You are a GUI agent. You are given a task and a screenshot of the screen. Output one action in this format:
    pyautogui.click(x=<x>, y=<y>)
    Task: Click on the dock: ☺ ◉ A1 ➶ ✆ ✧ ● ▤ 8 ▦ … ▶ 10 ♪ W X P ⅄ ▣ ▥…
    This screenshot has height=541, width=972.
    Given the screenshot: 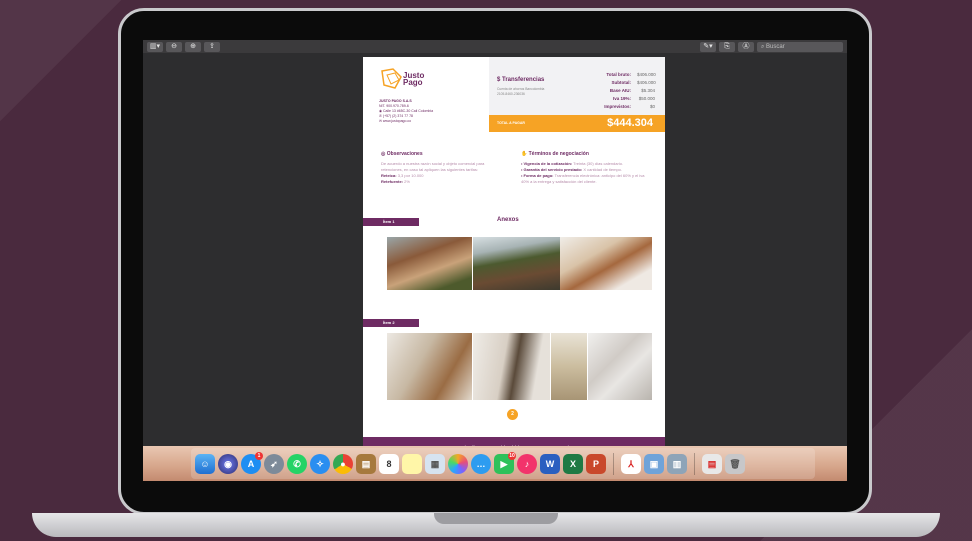 What is the action you would take?
    pyautogui.click(x=495, y=463)
    